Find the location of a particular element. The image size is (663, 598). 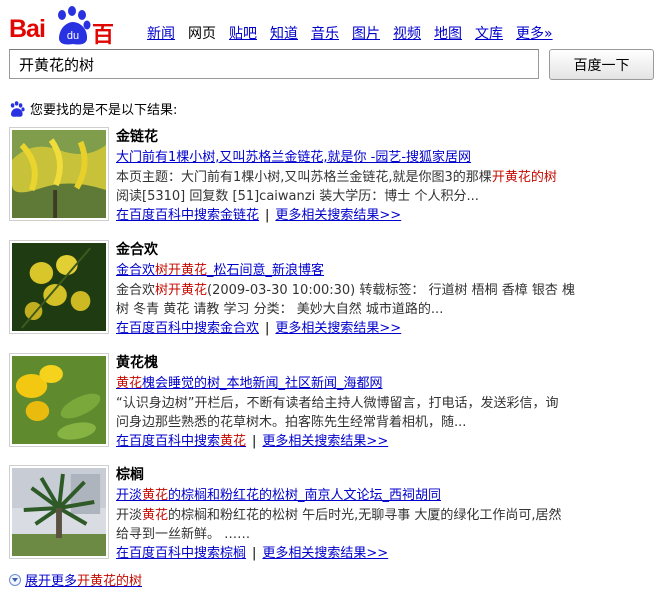

logo-text-bai: Bai is located at coordinates (27, 29).